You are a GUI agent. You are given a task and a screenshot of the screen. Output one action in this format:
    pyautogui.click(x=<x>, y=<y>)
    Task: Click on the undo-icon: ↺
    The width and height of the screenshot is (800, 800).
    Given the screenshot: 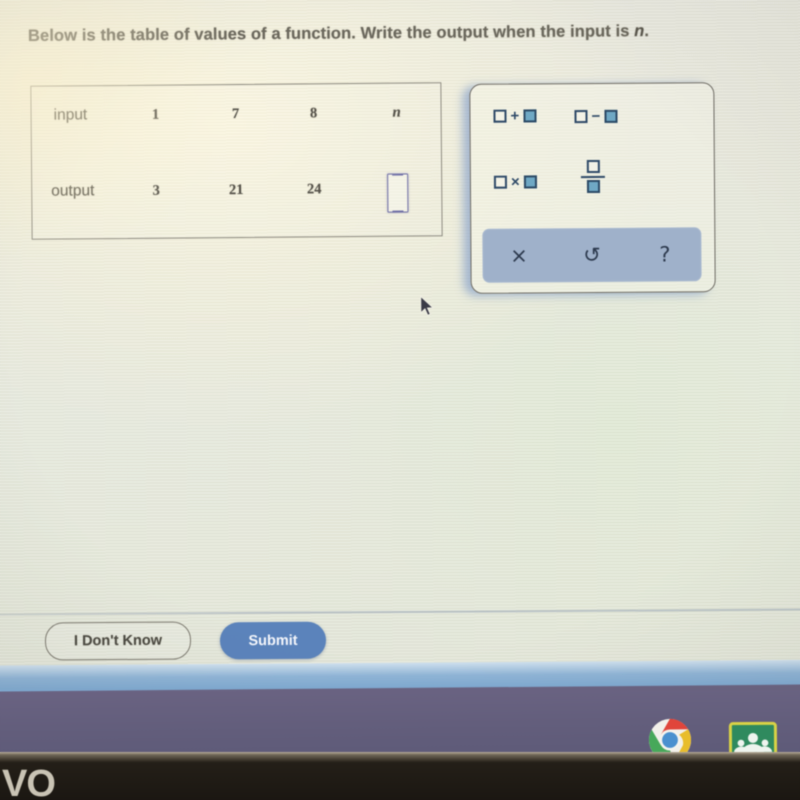 What is the action you would take?
    pyautogui.click(x=591, y=254)
    